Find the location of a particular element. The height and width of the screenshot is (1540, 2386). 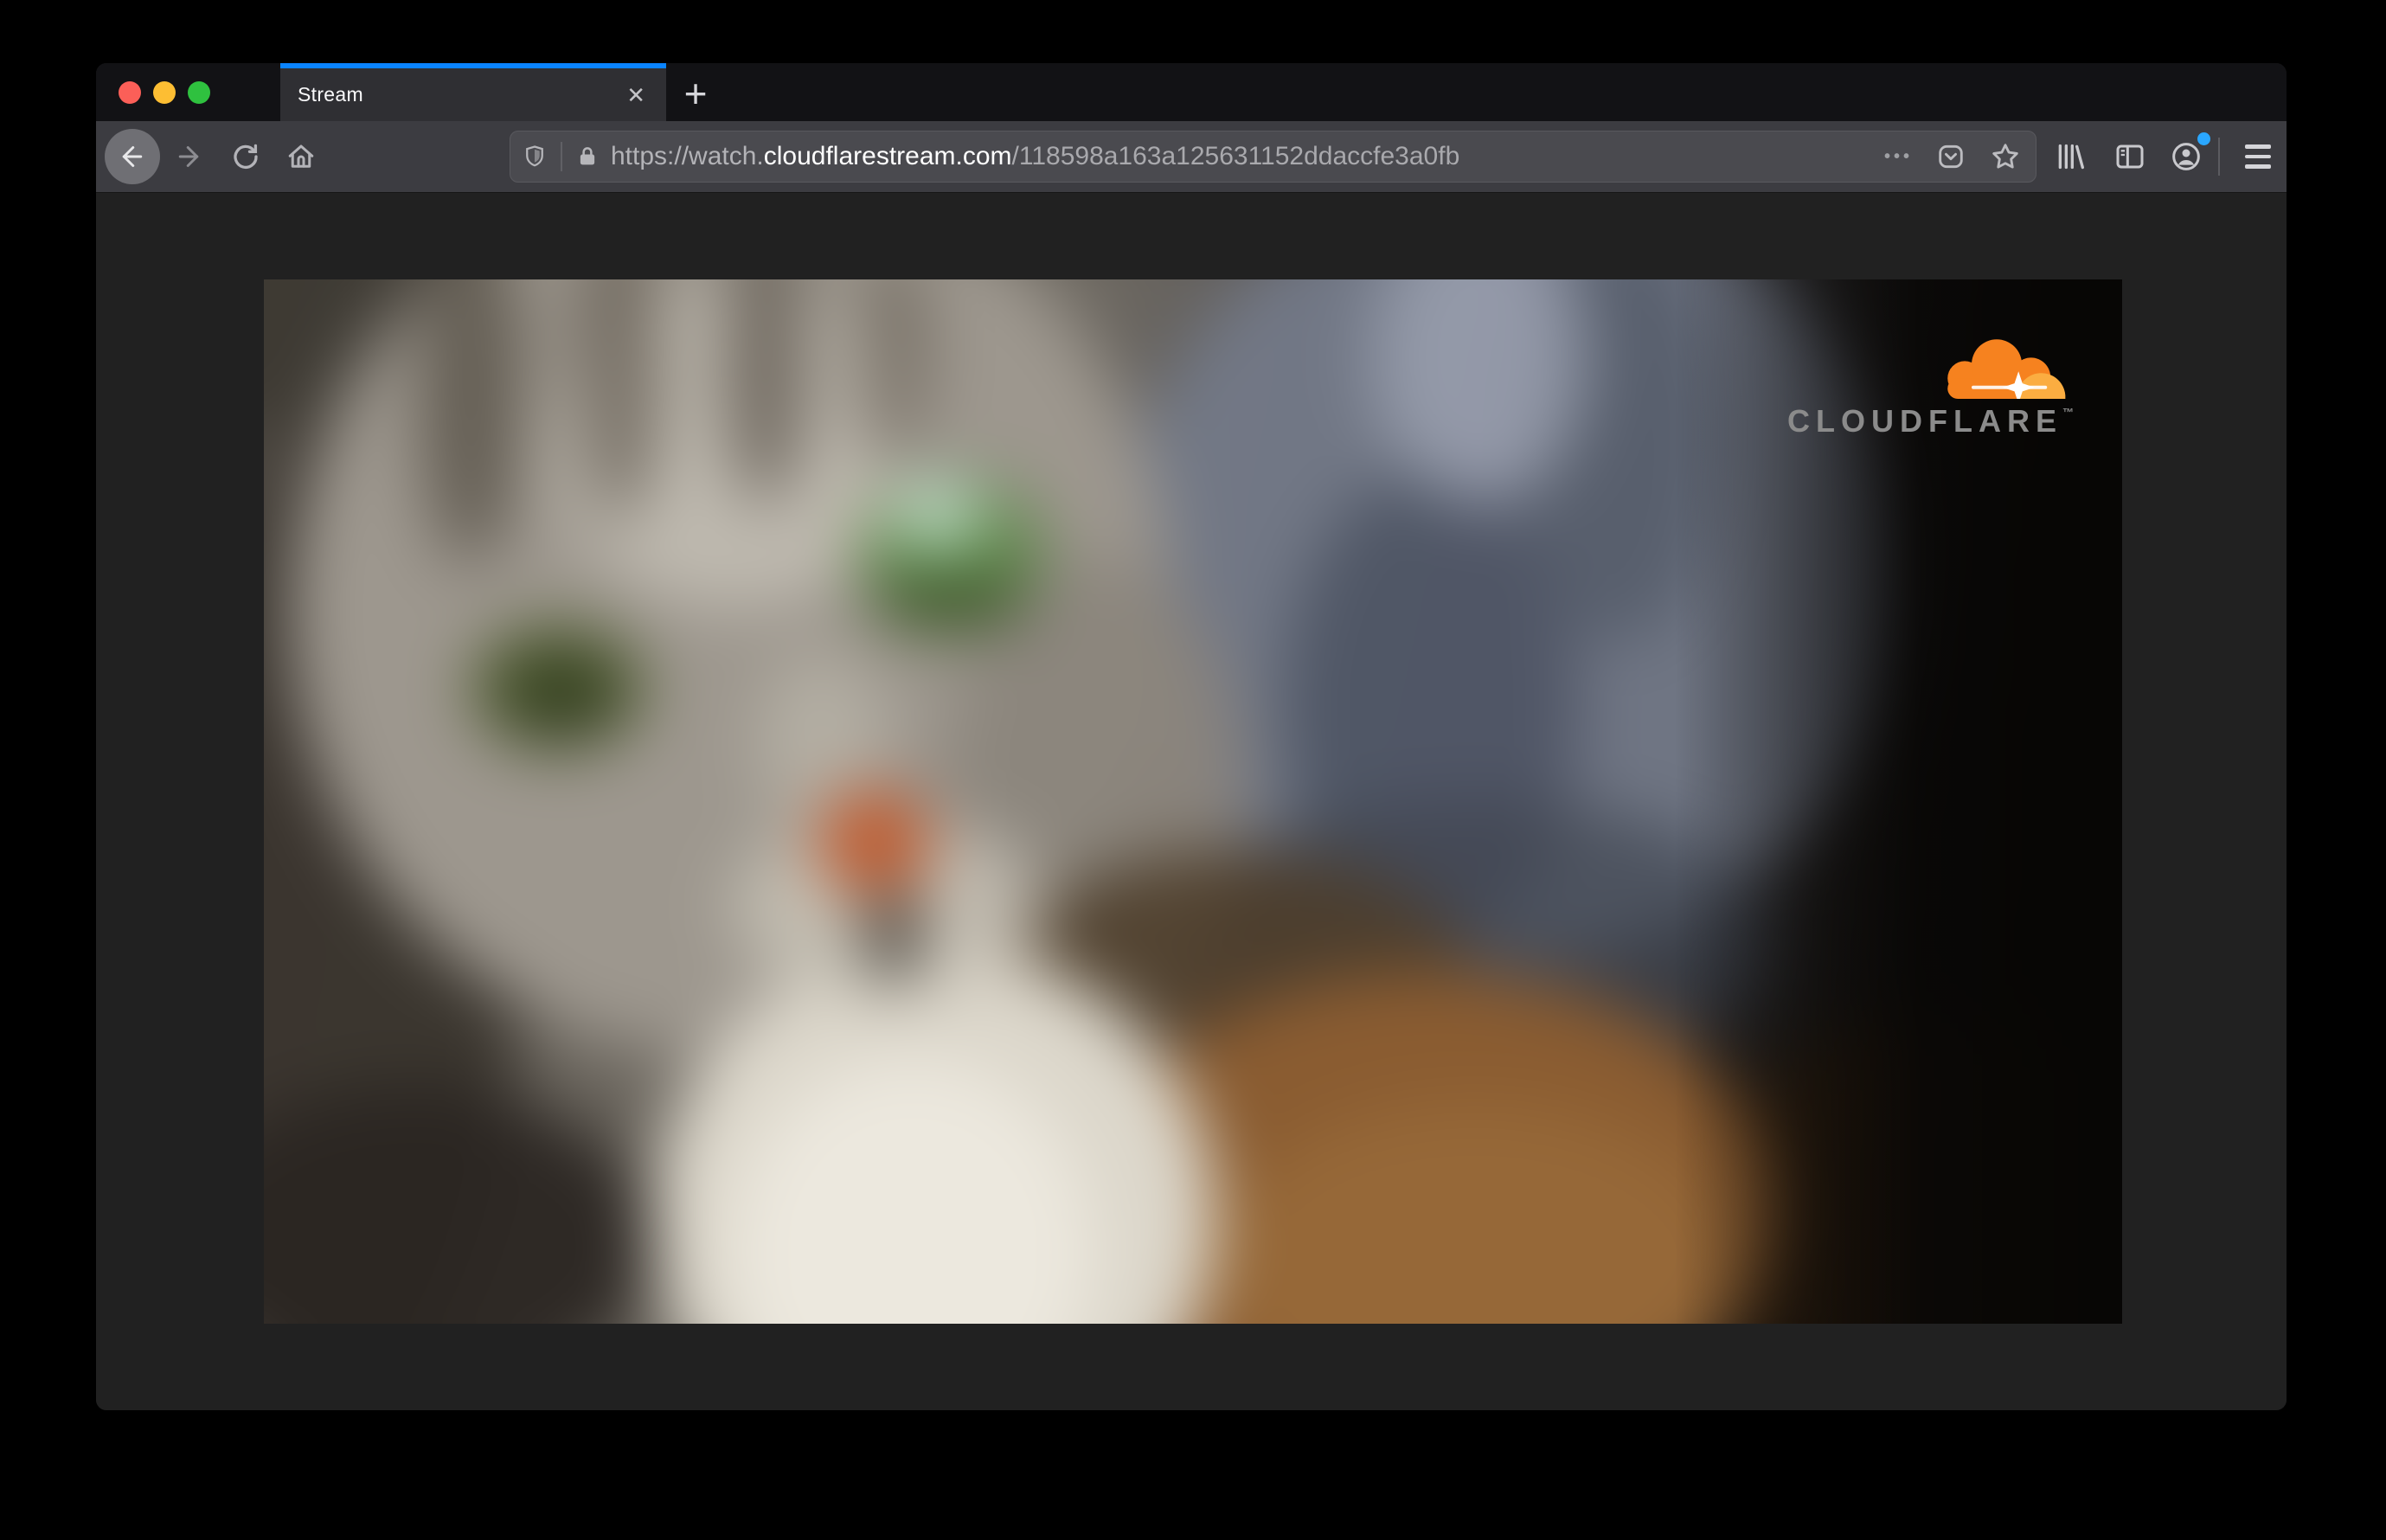

url-domain: cloudflarestream.com is located at coordinates (888, 156).